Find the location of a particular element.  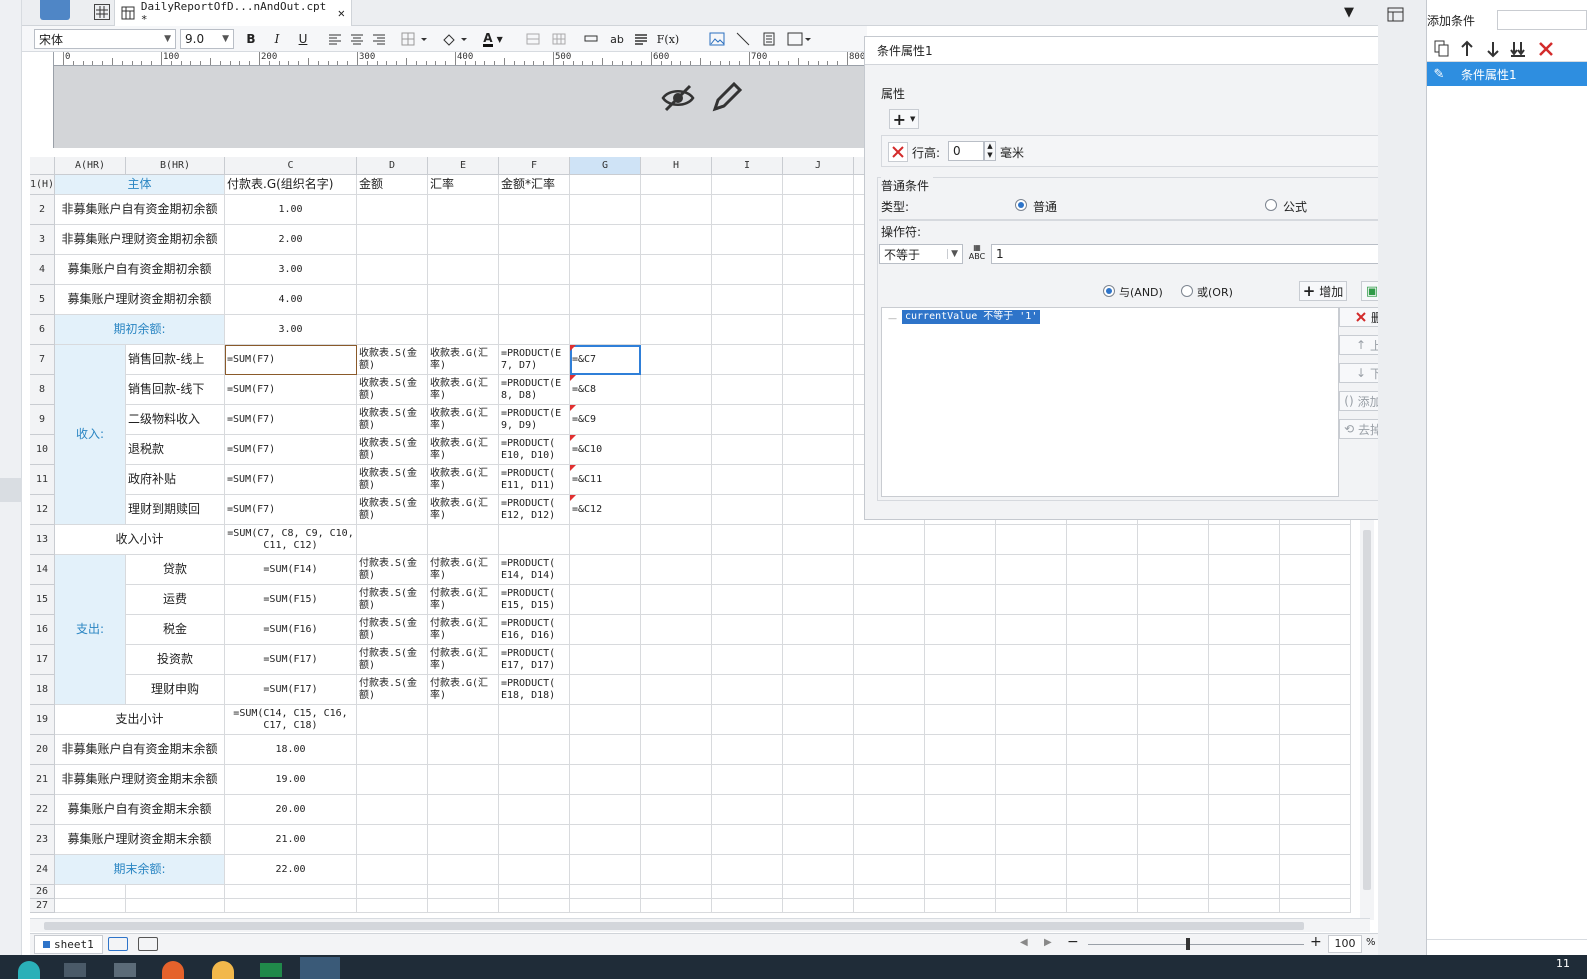

move-bottom-icon is located at coordinates (1518, 49).